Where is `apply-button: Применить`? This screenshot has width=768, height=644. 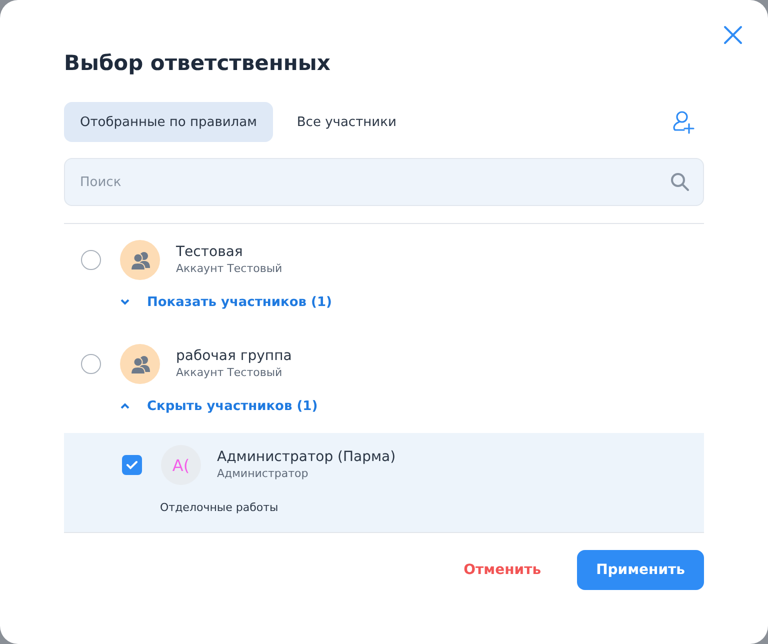 apply-button: Применить is located at coordinates (640, 570).